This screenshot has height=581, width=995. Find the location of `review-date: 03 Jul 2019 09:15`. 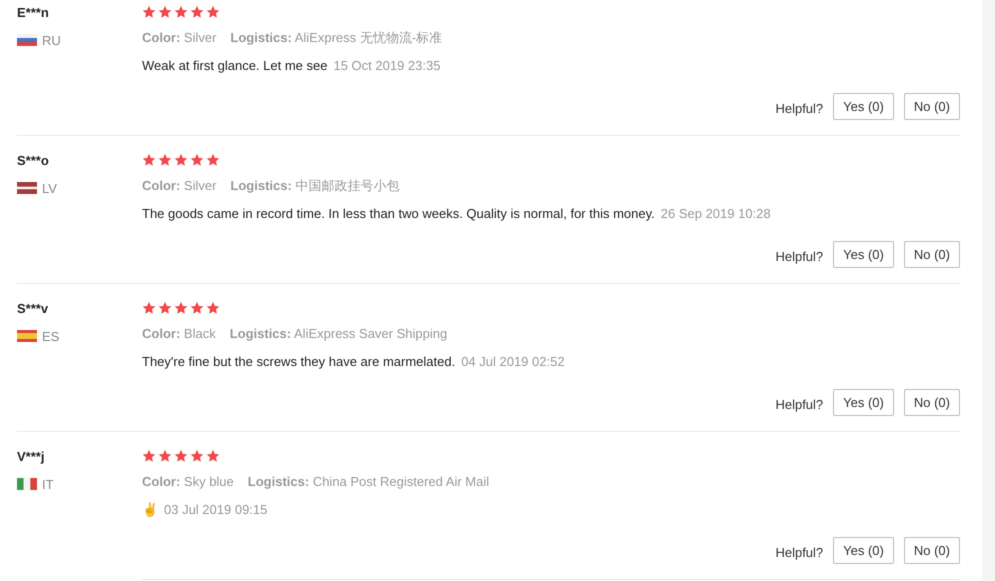

review-date: 03 Jul 2019 09:15 is located at coordinates (216, 509).